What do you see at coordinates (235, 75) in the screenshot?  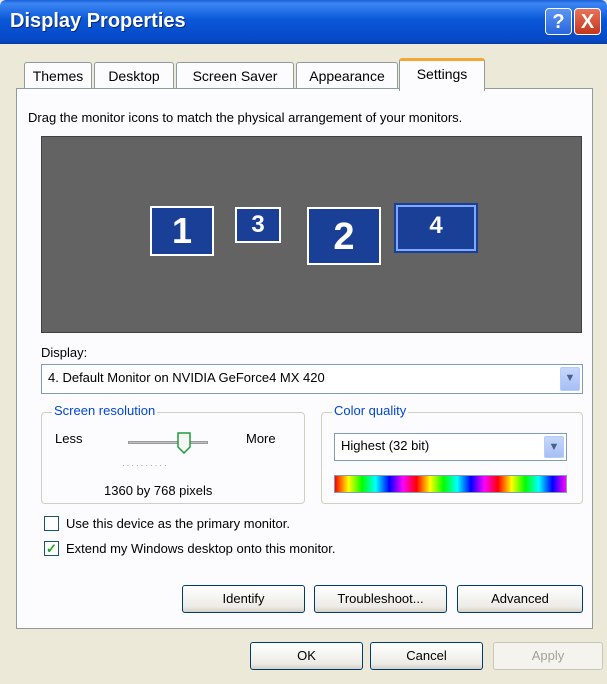 I see `tab-screen-saver: Screen Saver` at bounding box center [235, 75].